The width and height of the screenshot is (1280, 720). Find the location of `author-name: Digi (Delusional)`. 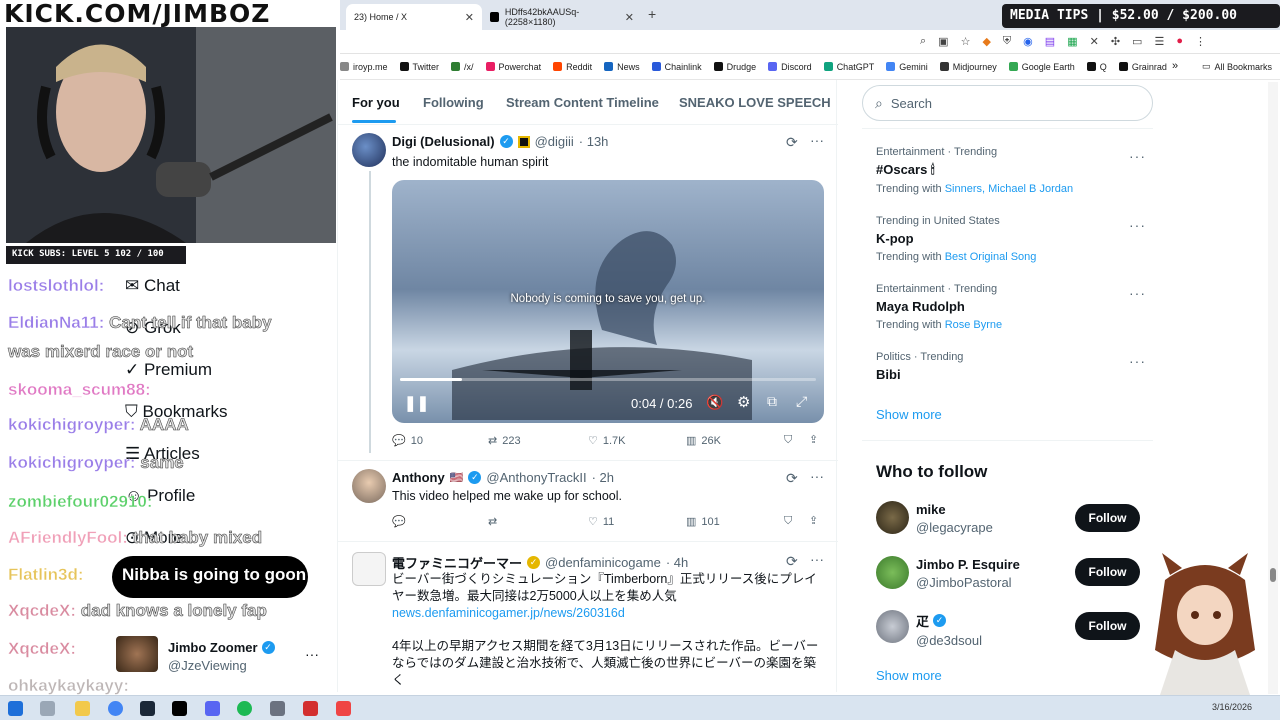

author-name: Digi (Delusional) is located at coordinates (443, 141).